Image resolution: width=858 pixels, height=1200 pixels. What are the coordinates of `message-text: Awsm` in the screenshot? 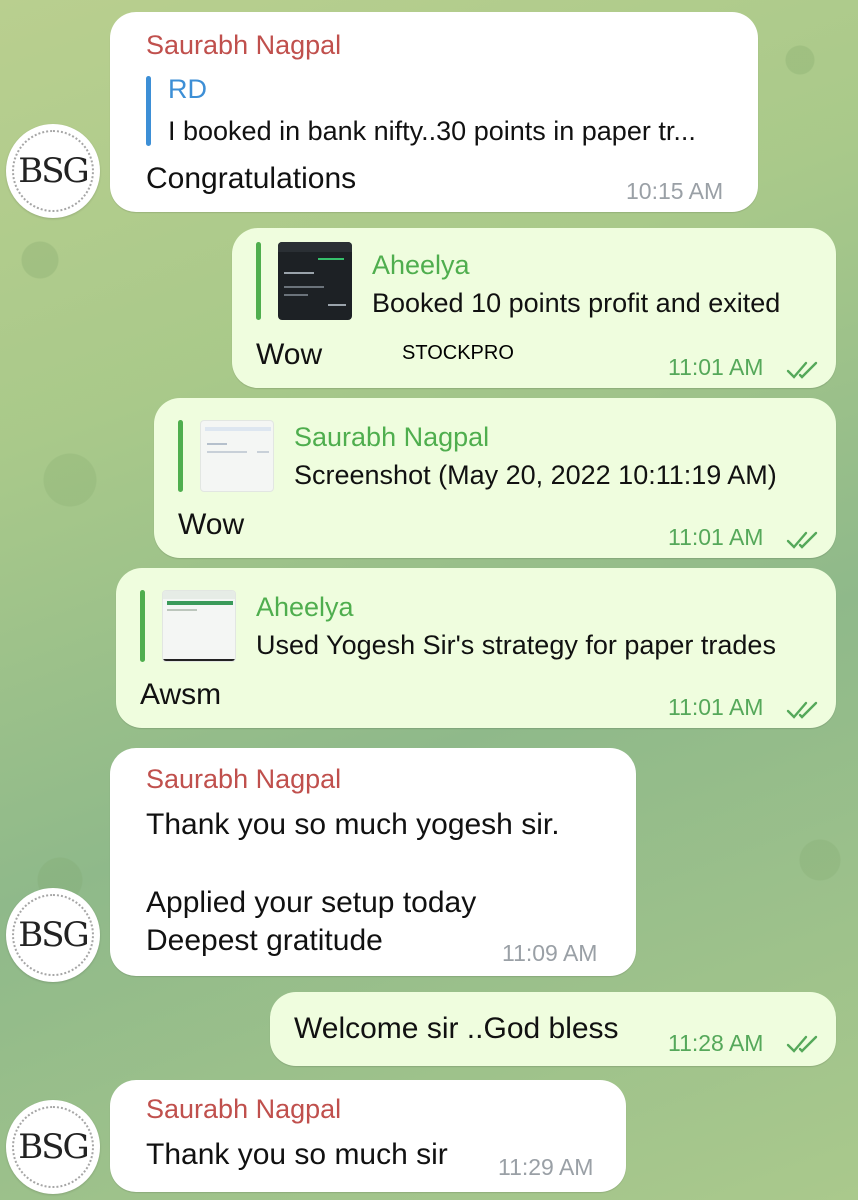 It's located at (181, 694).